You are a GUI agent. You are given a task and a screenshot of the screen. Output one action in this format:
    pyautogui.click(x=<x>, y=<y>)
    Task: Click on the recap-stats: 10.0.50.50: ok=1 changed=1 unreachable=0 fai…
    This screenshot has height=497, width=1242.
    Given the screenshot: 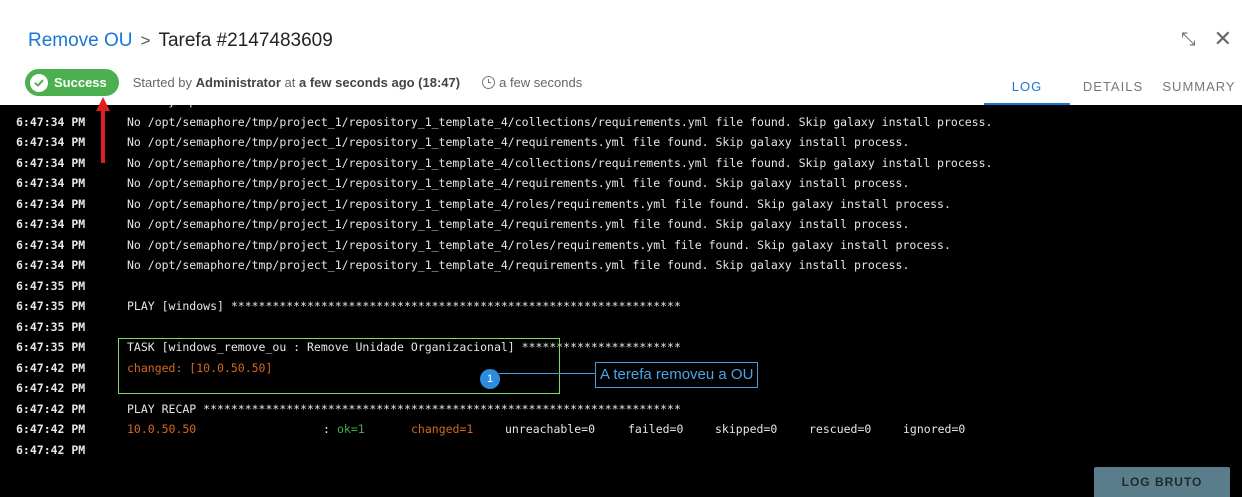 What is the action you would take?
    pyautogui.click(x=546, y=429)
    